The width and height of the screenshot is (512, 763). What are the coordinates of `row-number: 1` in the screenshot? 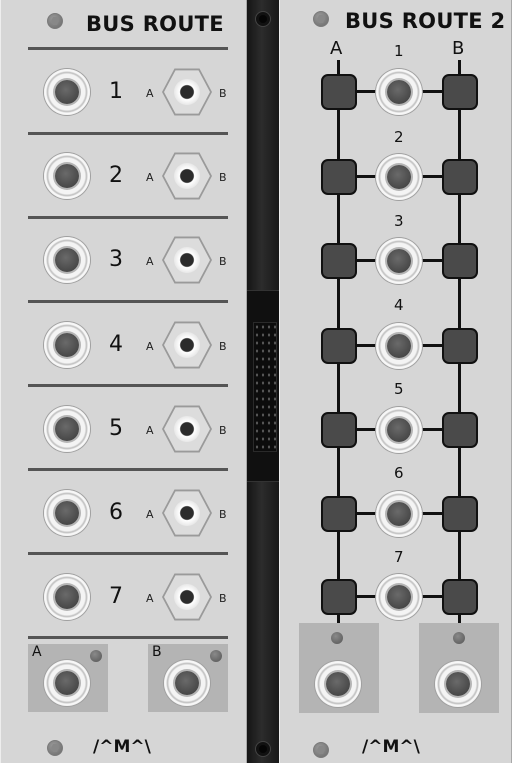 It's located at (116, 91).